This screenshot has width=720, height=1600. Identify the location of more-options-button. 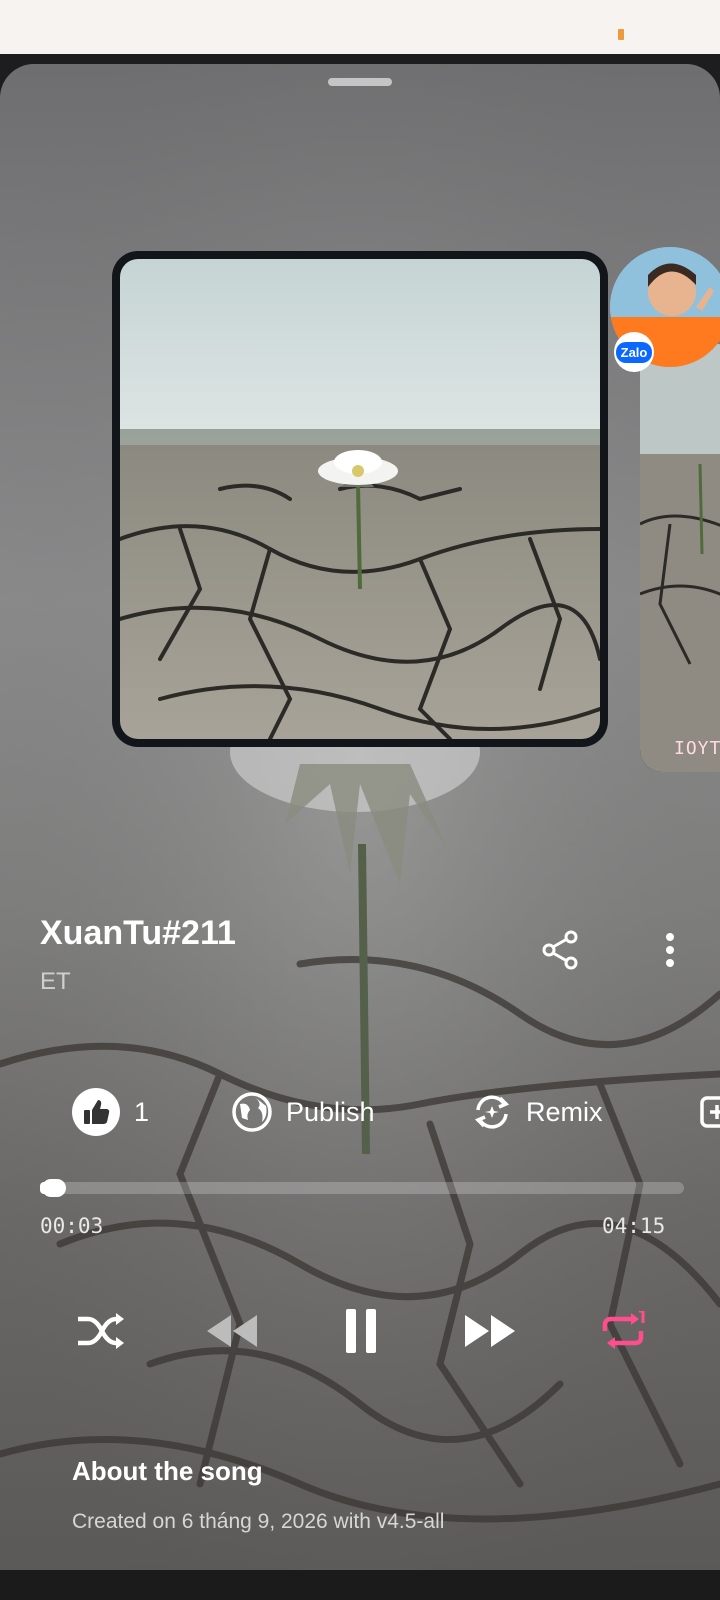
(670, 950).